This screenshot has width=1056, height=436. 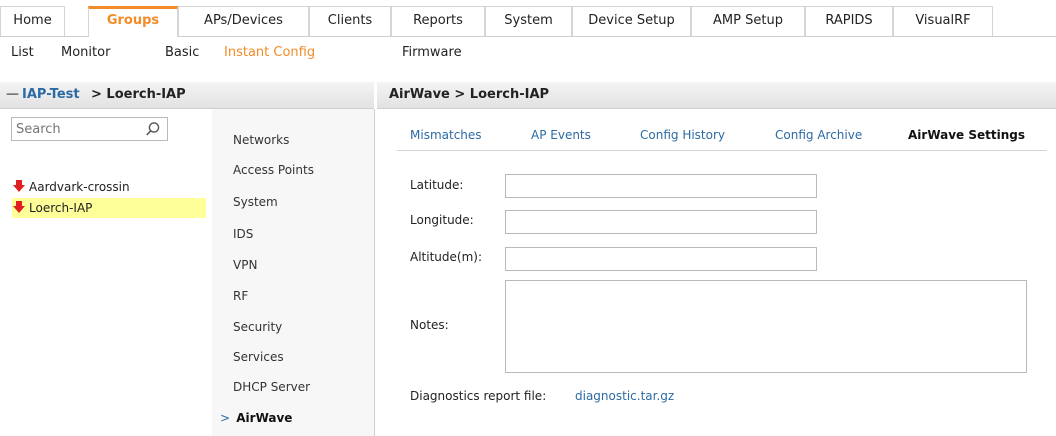 I want to click on tab-reports: Reports, so click(x=438, y=21).